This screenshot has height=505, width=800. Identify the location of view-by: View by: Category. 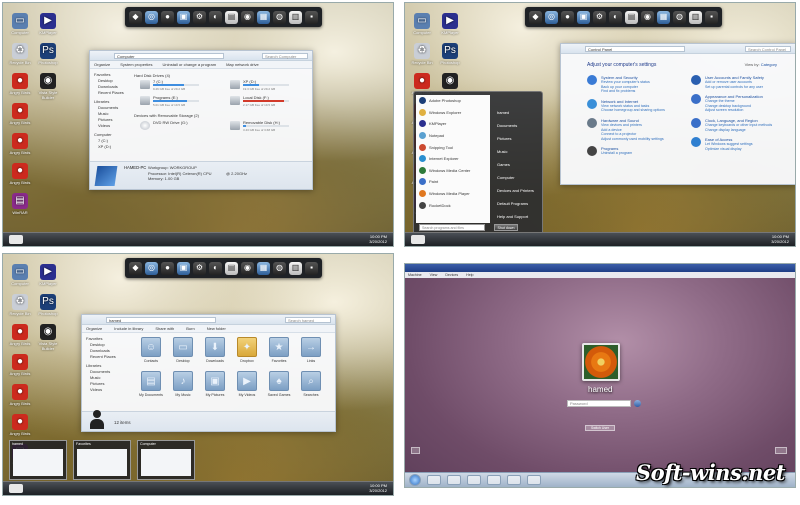
(761, 64).